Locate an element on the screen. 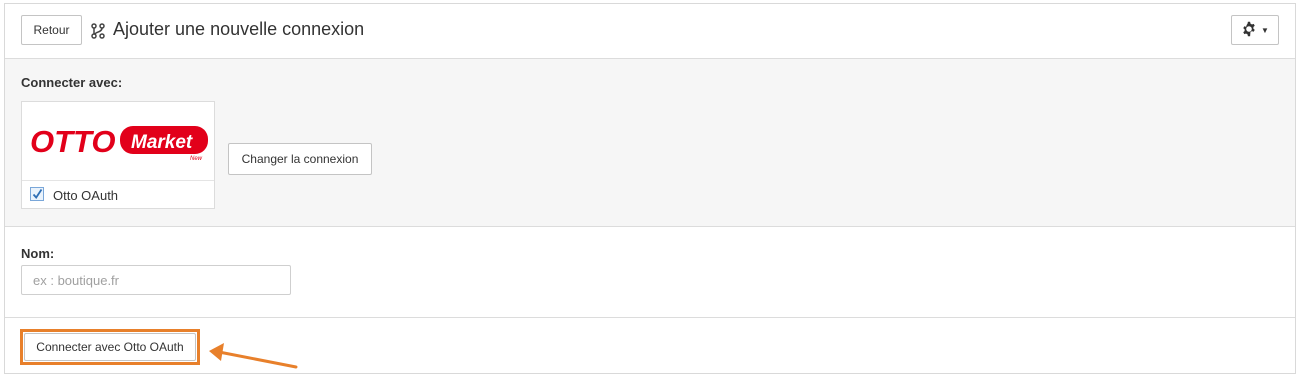  checkmark-icon is located at coordinates (37, 194).